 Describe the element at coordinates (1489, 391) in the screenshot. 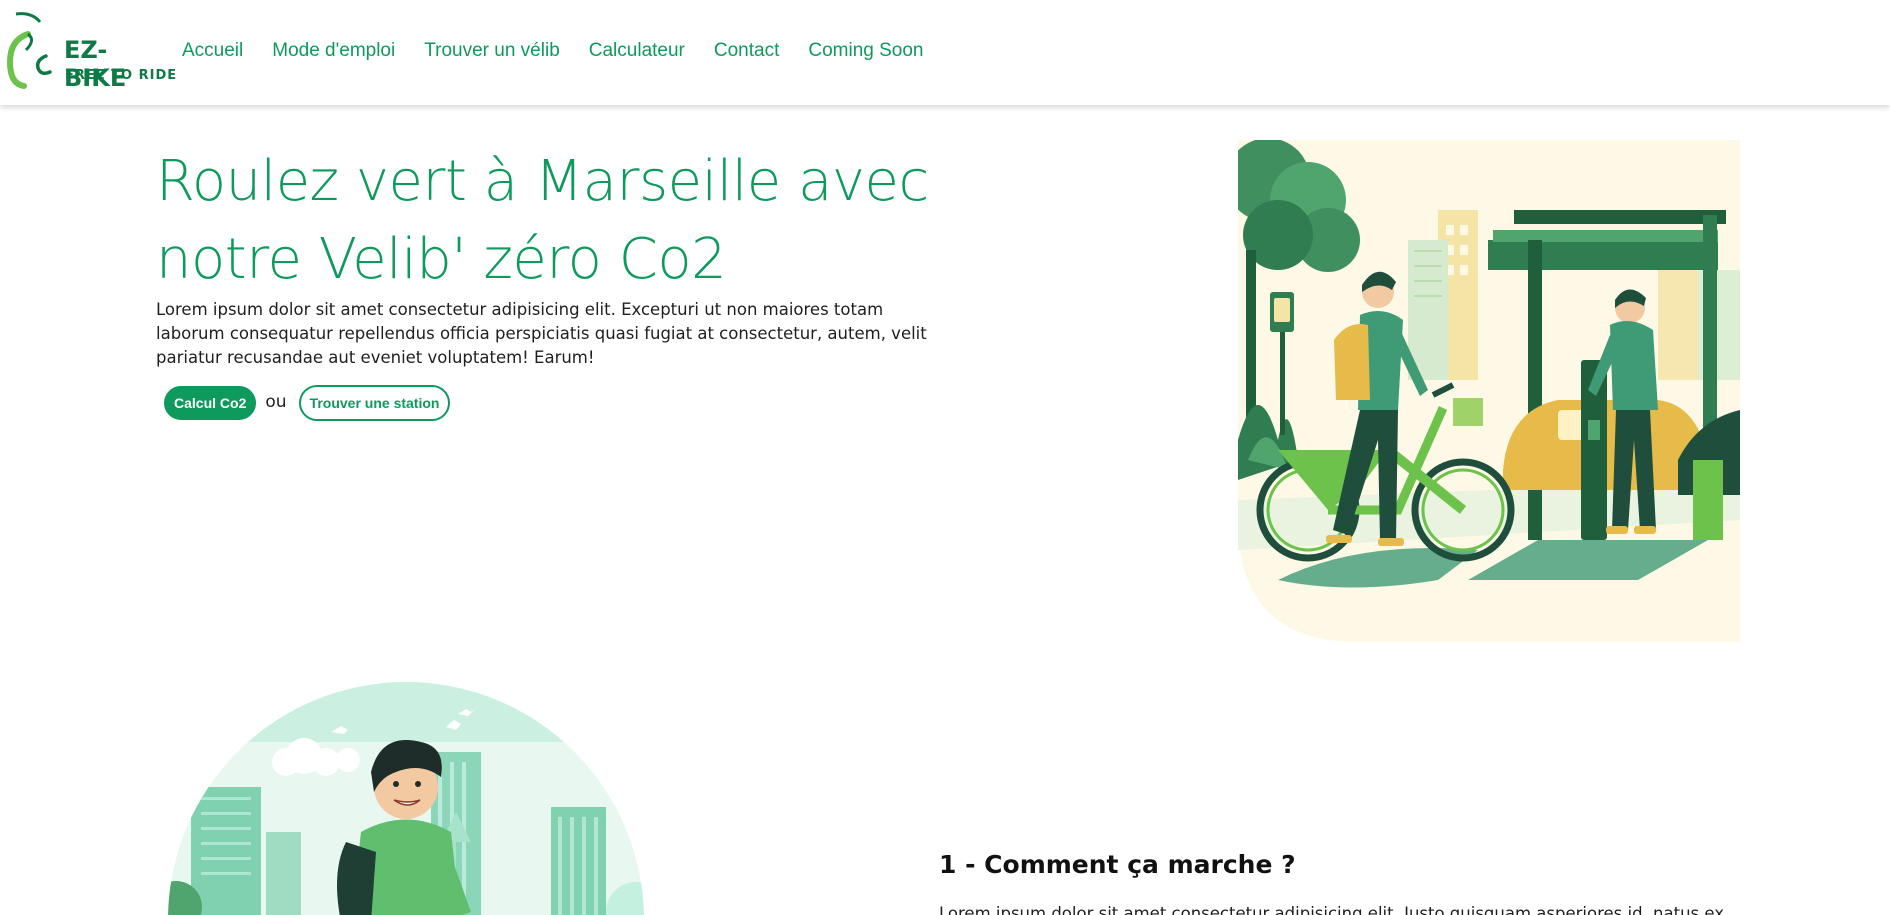

I see `bike-station-illustration` at that location.